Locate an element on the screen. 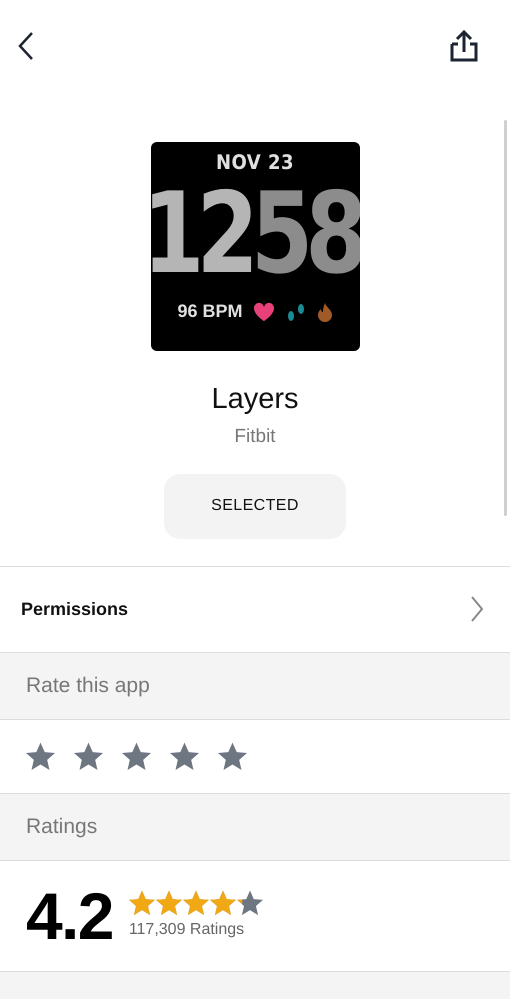 The width and height of the screenshot is (510, 999). flame-icon is located at coordinates (324, 312).